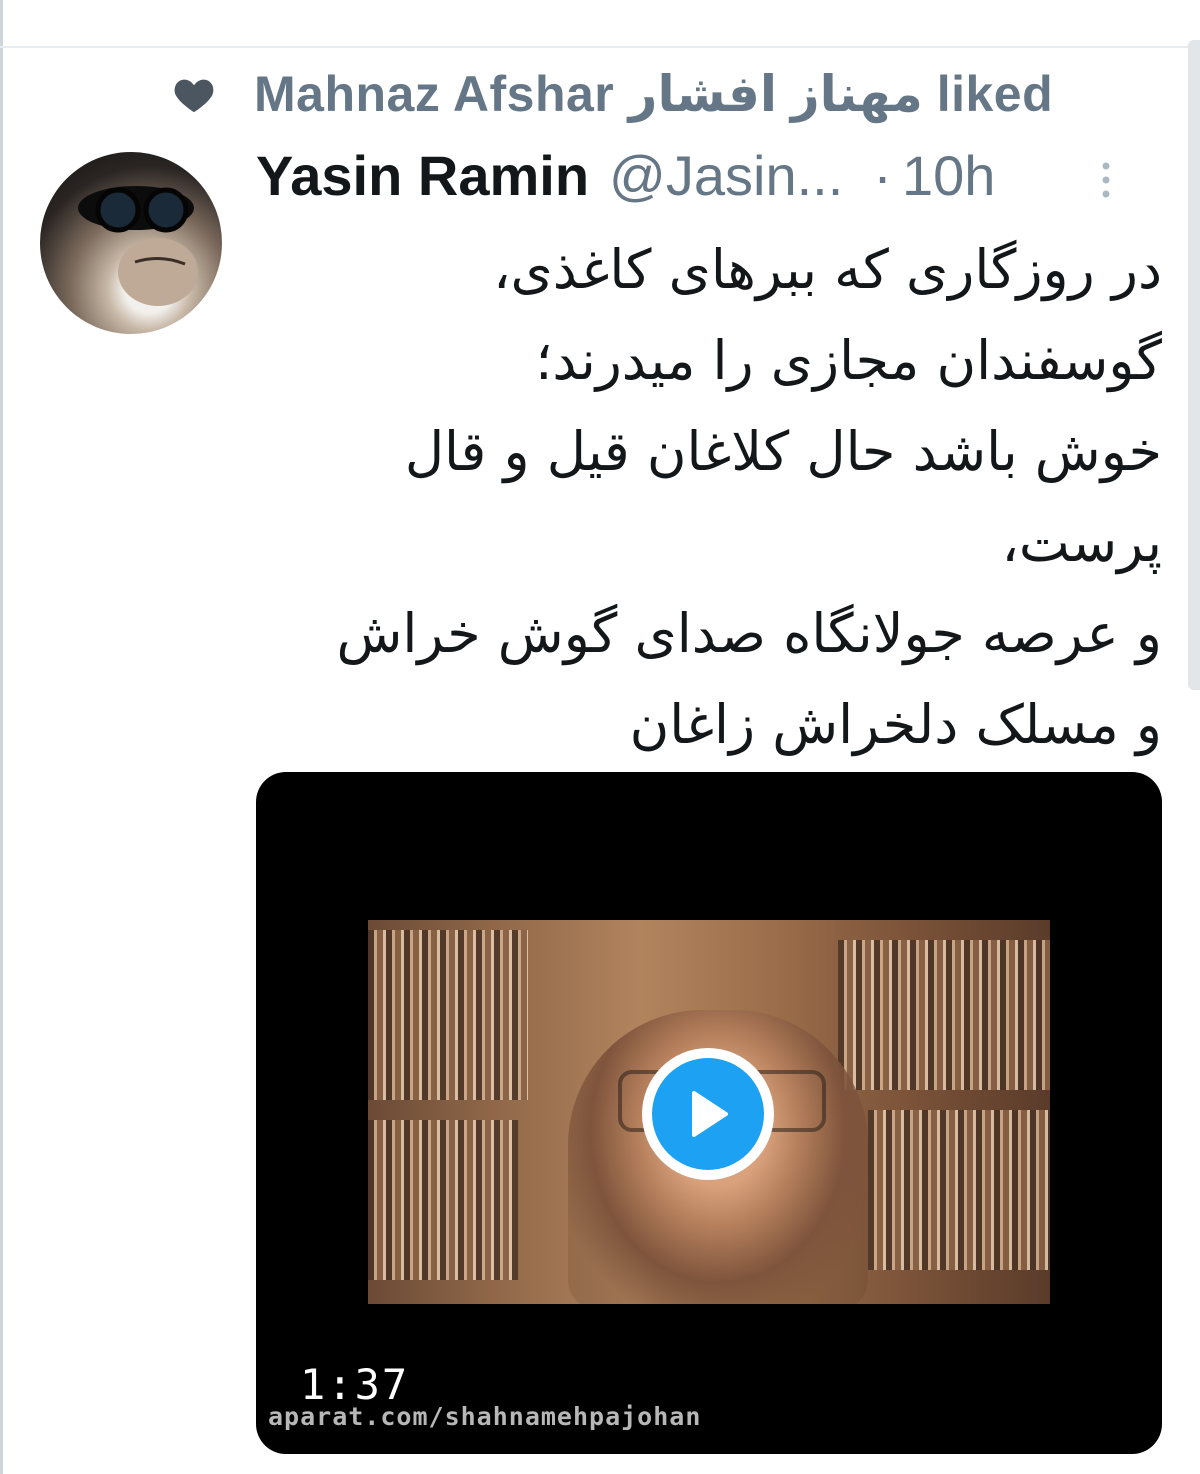 This screenshot has width=1200, height=1474. I want to click on play-icon, so click(708, 1114).